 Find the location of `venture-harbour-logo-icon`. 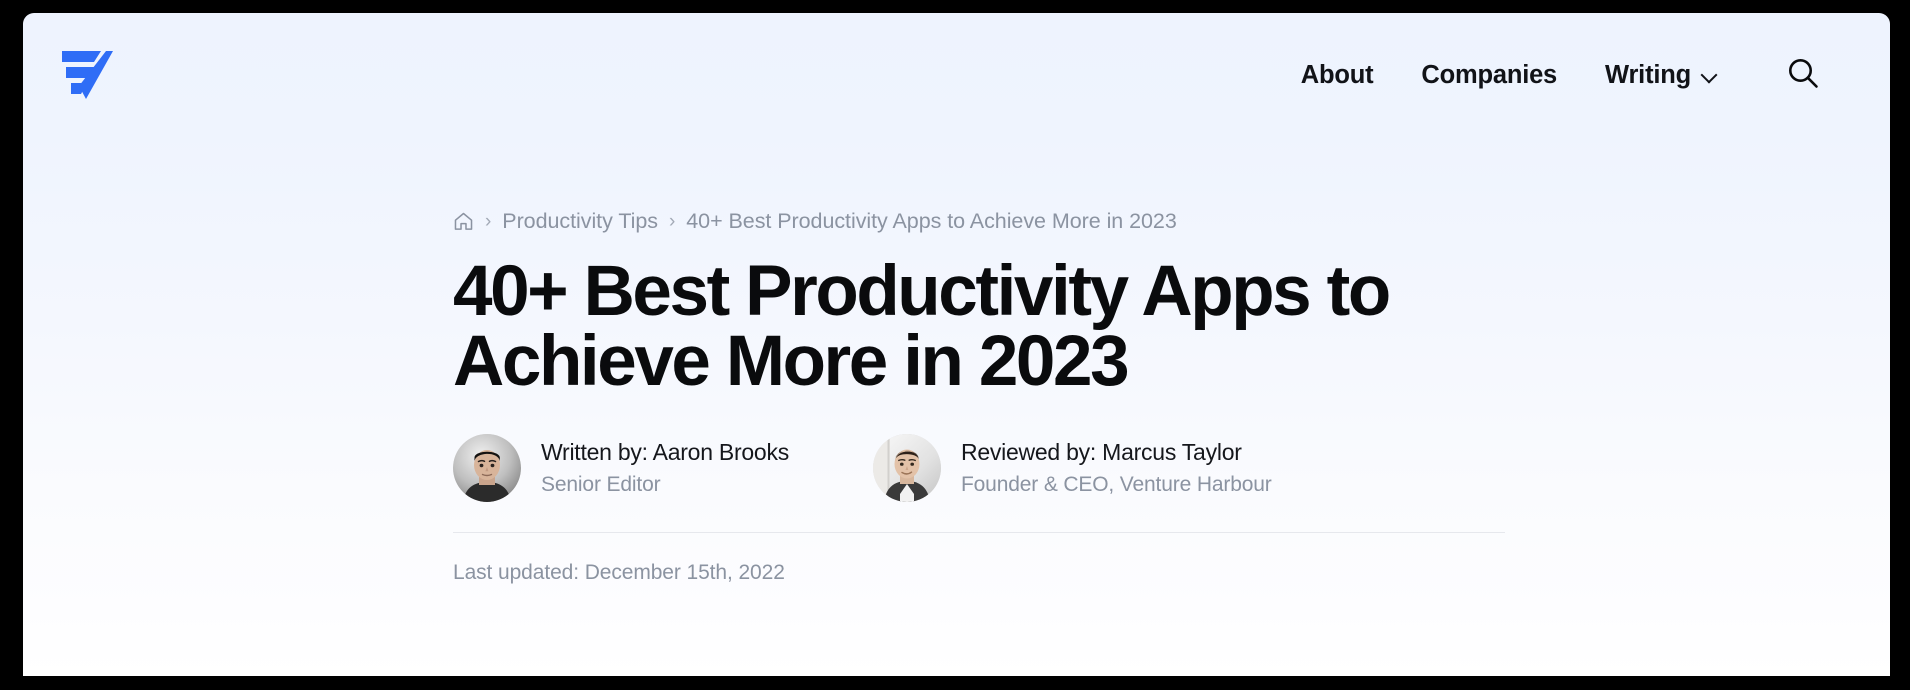

venture-harbour-logo-icon is located at coordinates (87, 75).